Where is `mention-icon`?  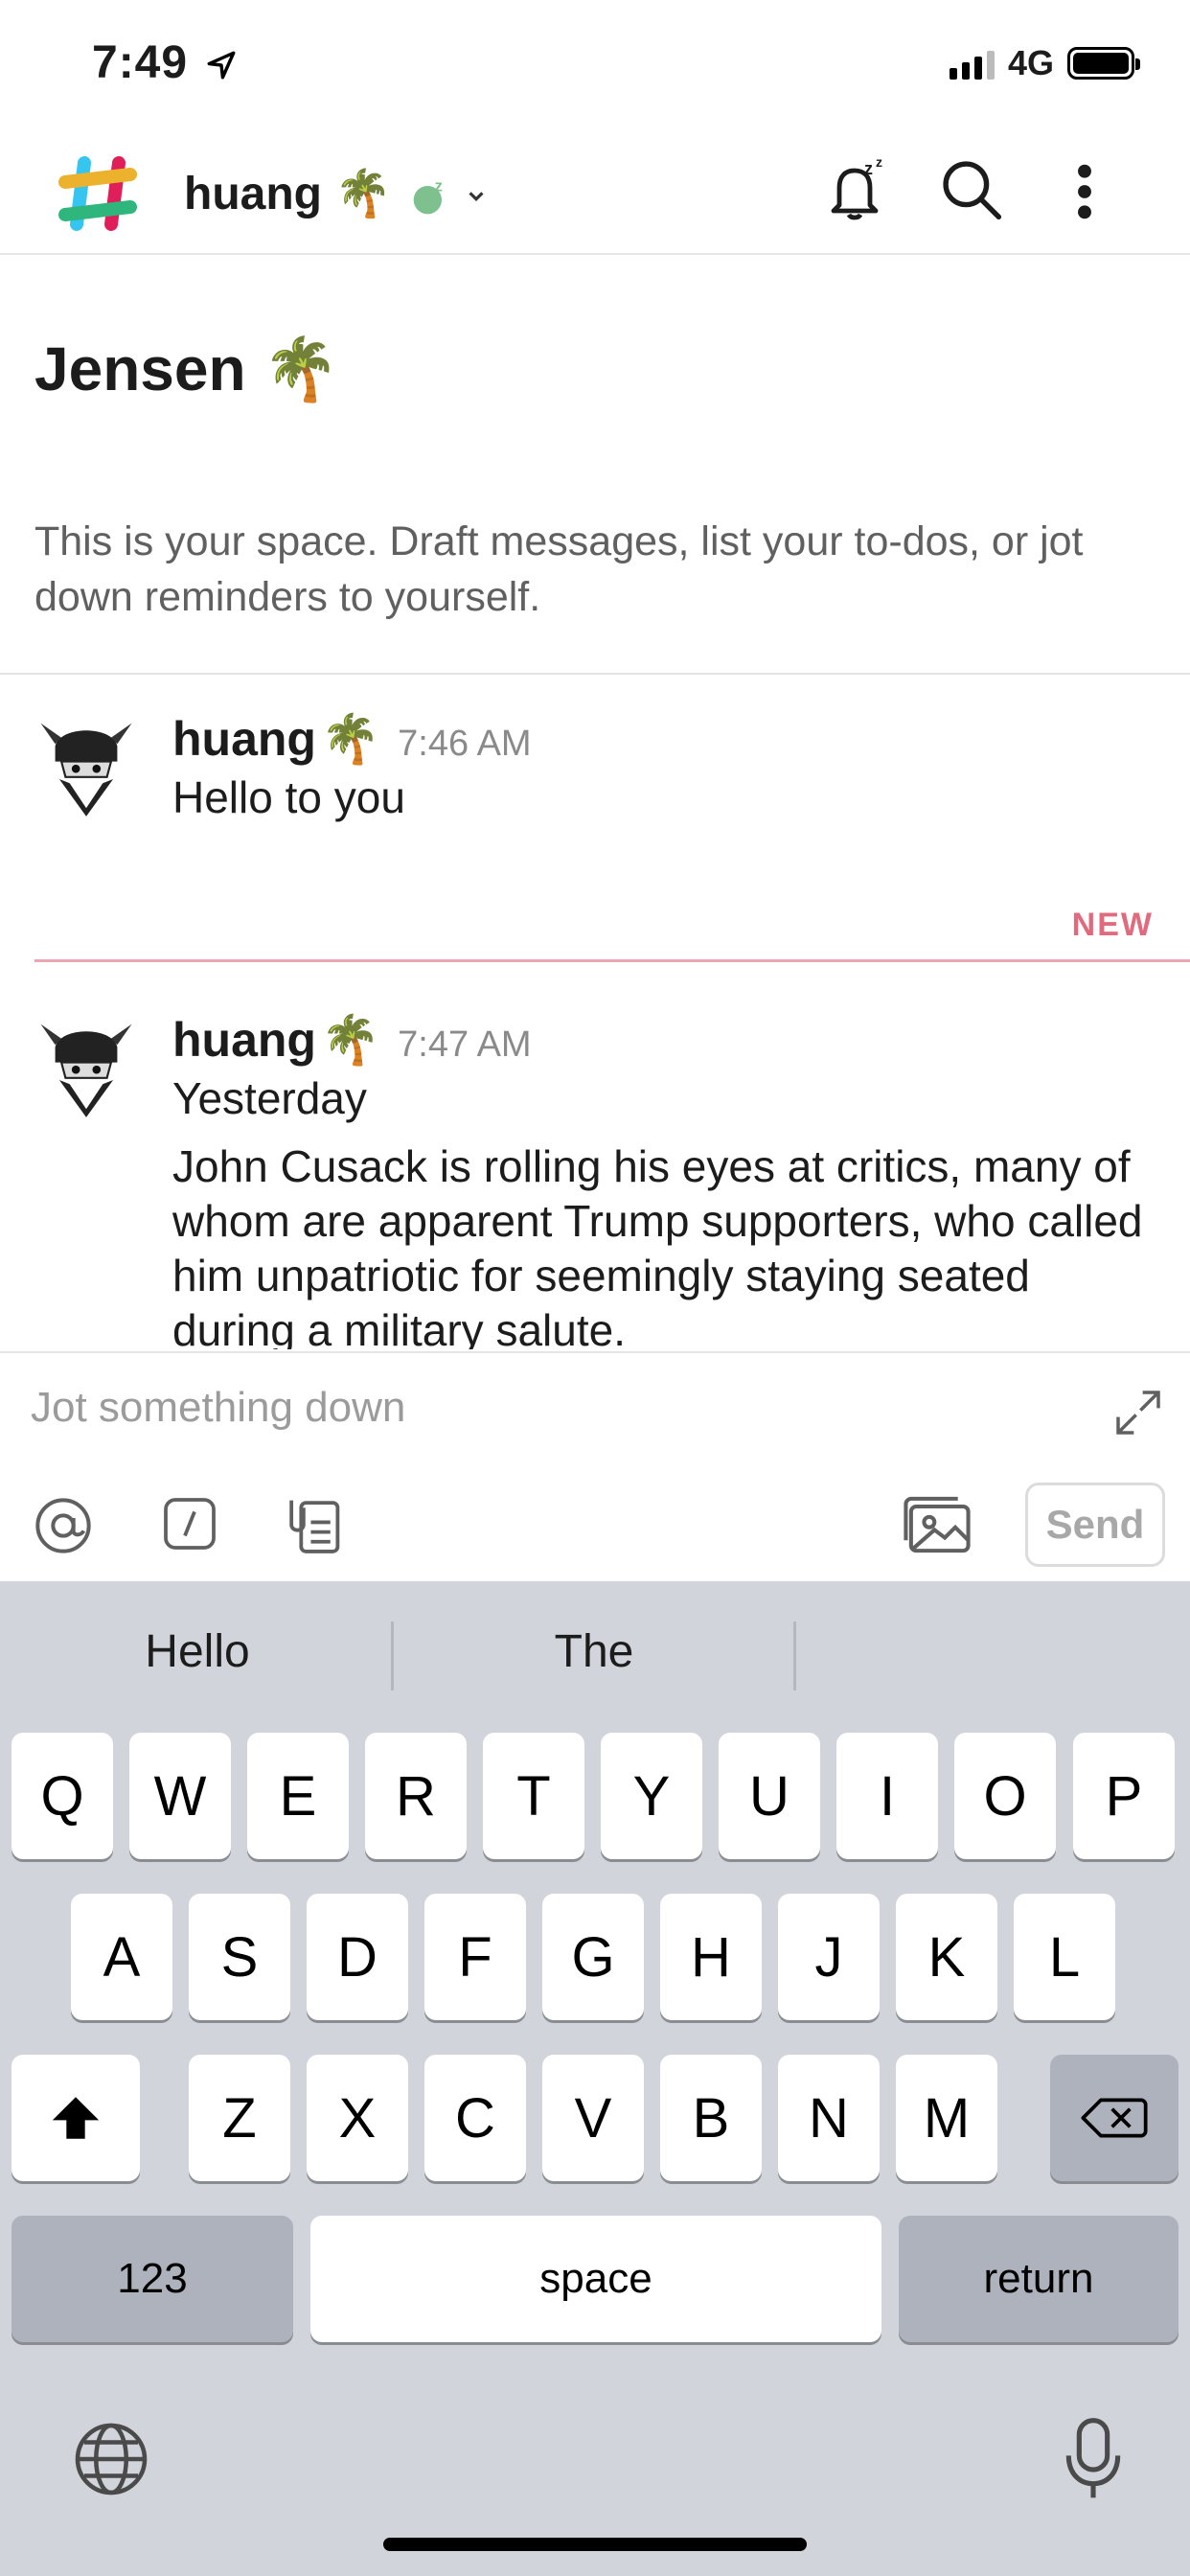 mention-icon is located at coordinates (64, 1525).